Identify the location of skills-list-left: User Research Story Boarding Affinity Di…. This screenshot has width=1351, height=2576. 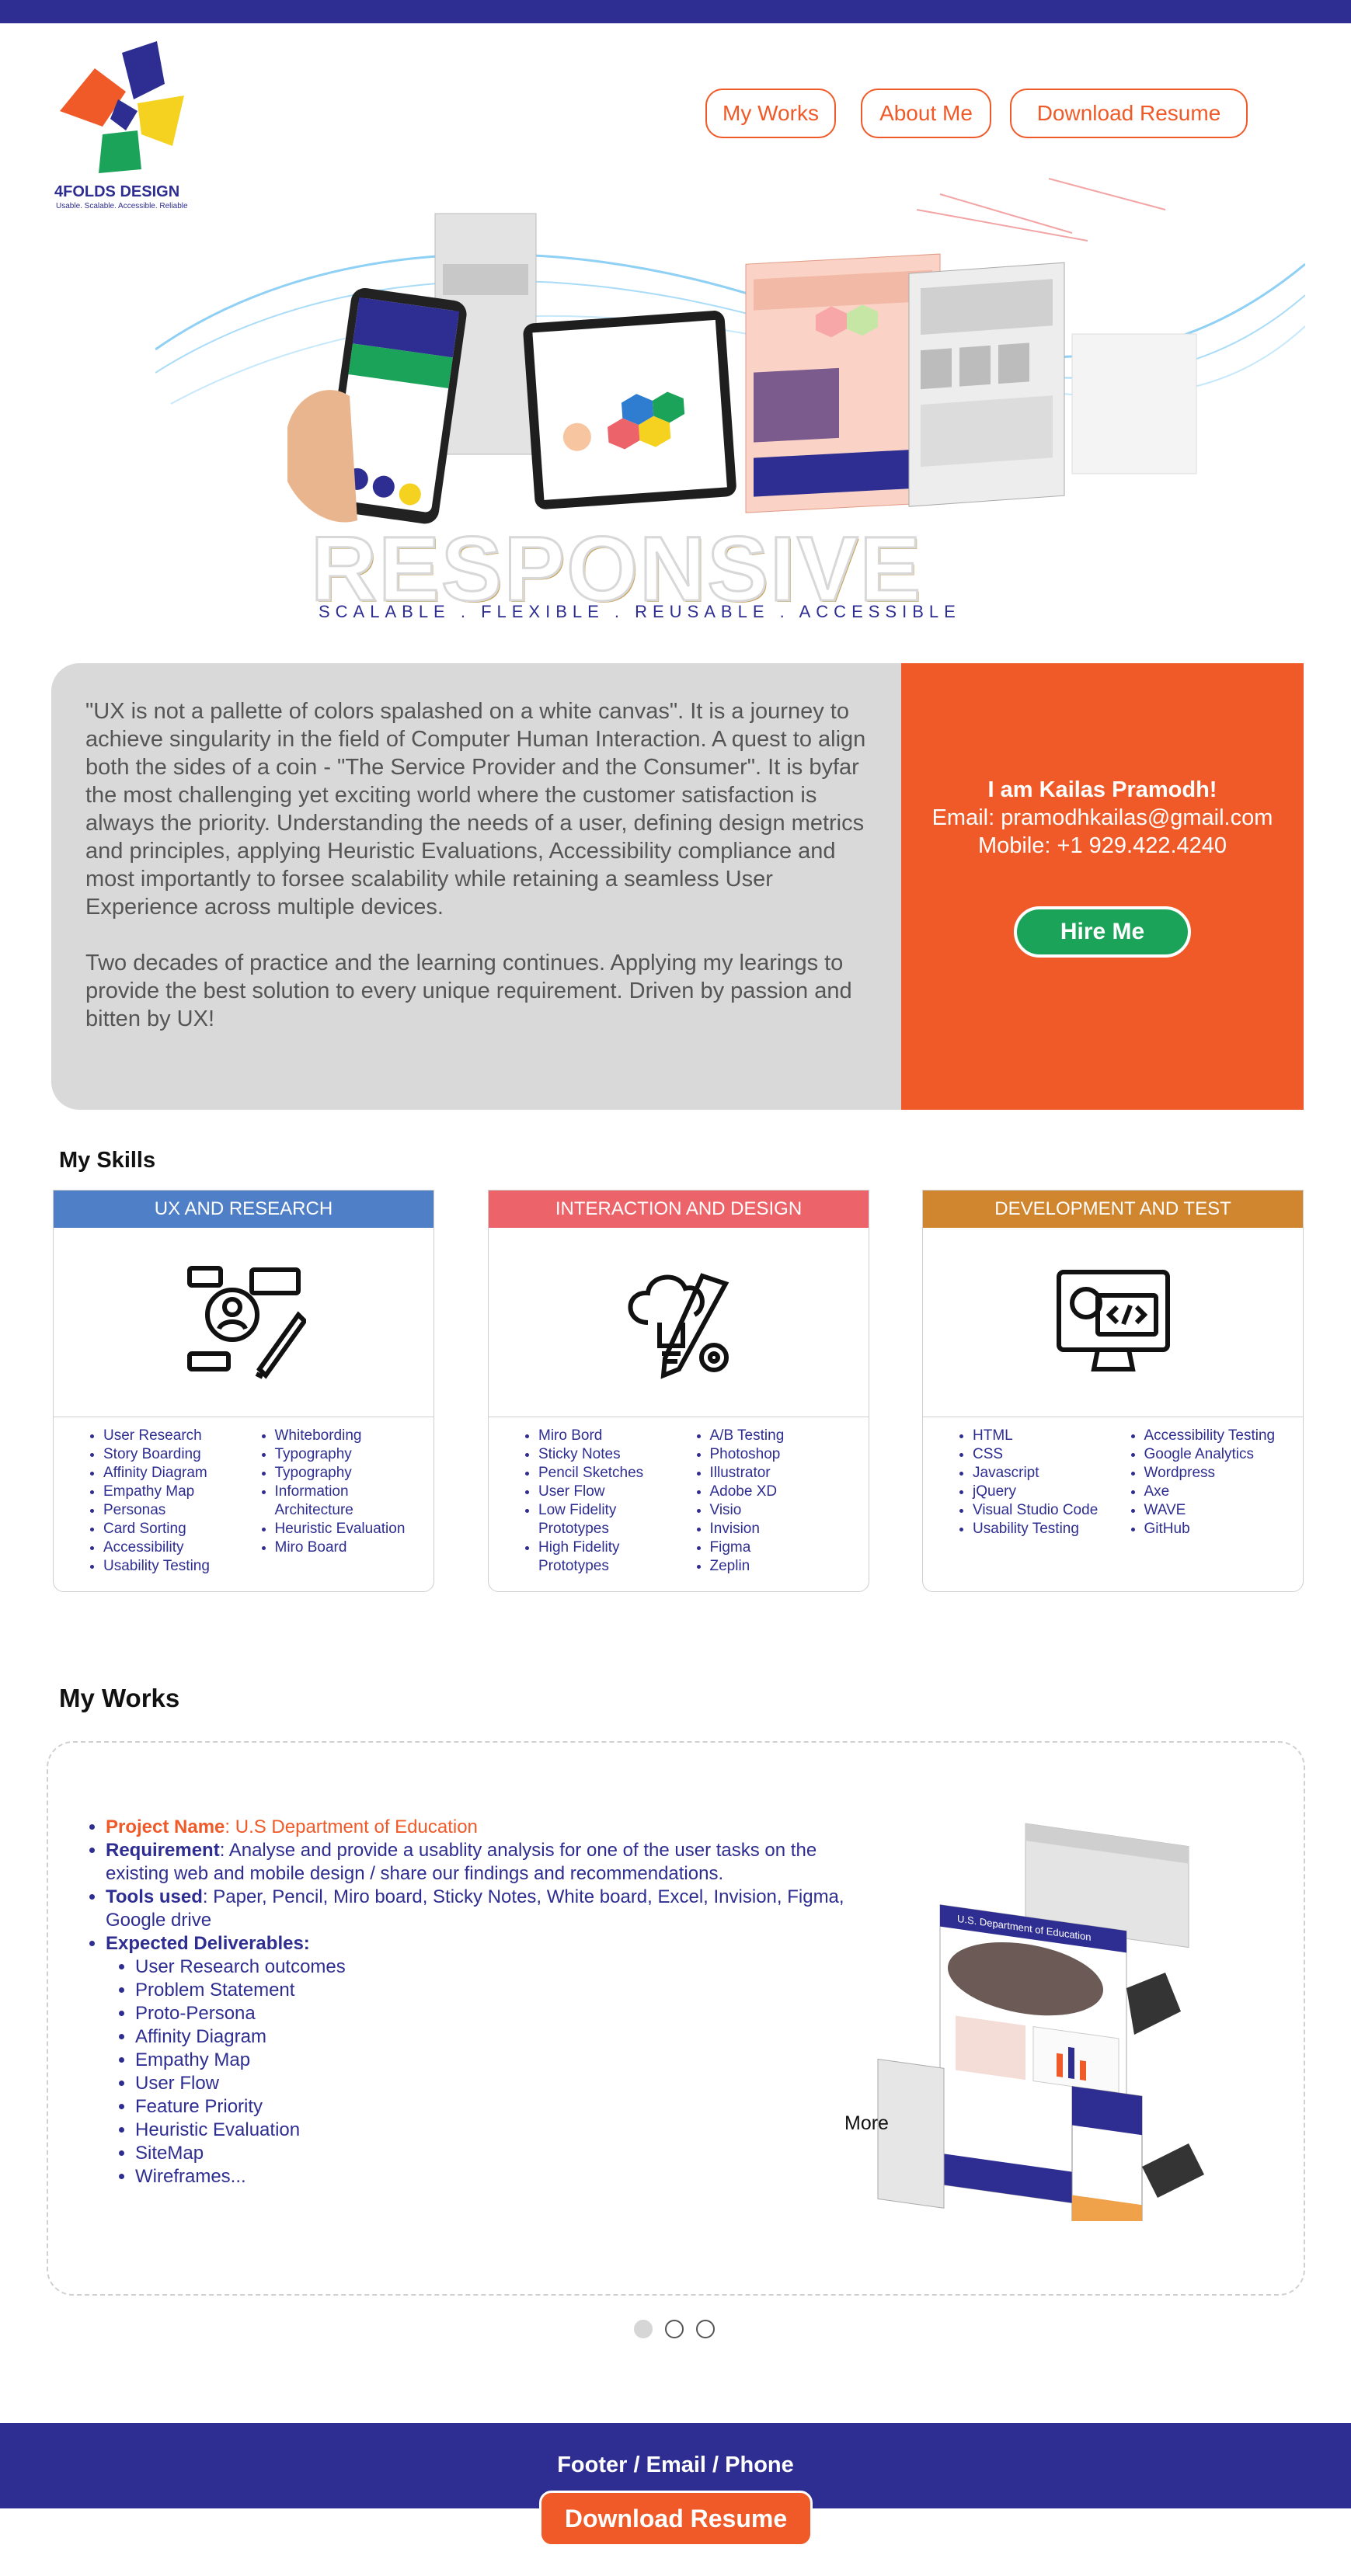
(158, 1501).